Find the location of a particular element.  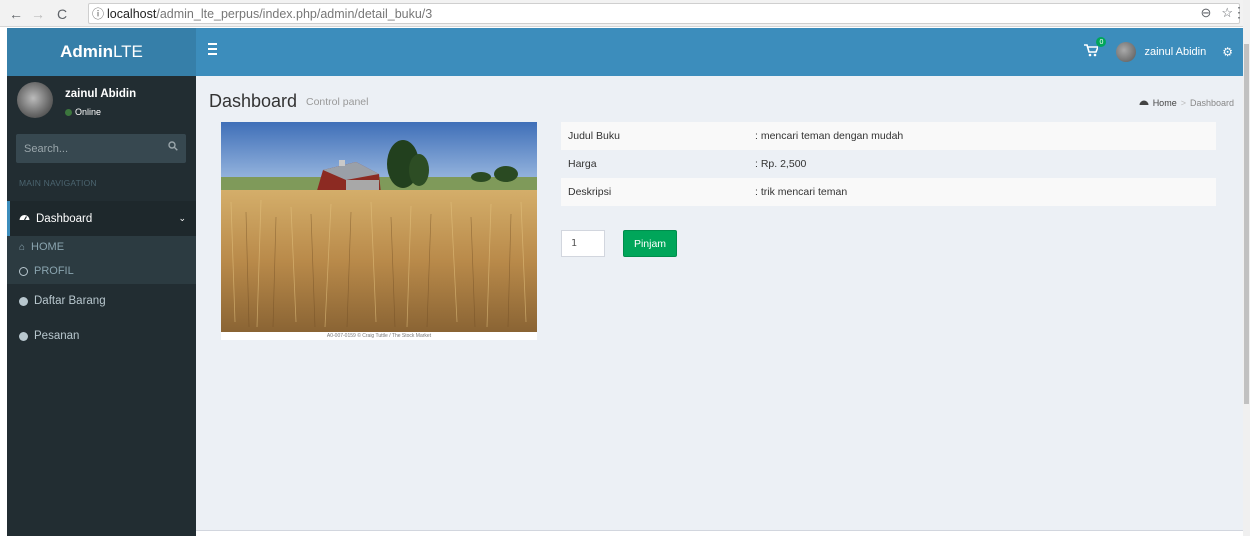

url-host: localhost is located at coordinates (132, 13).